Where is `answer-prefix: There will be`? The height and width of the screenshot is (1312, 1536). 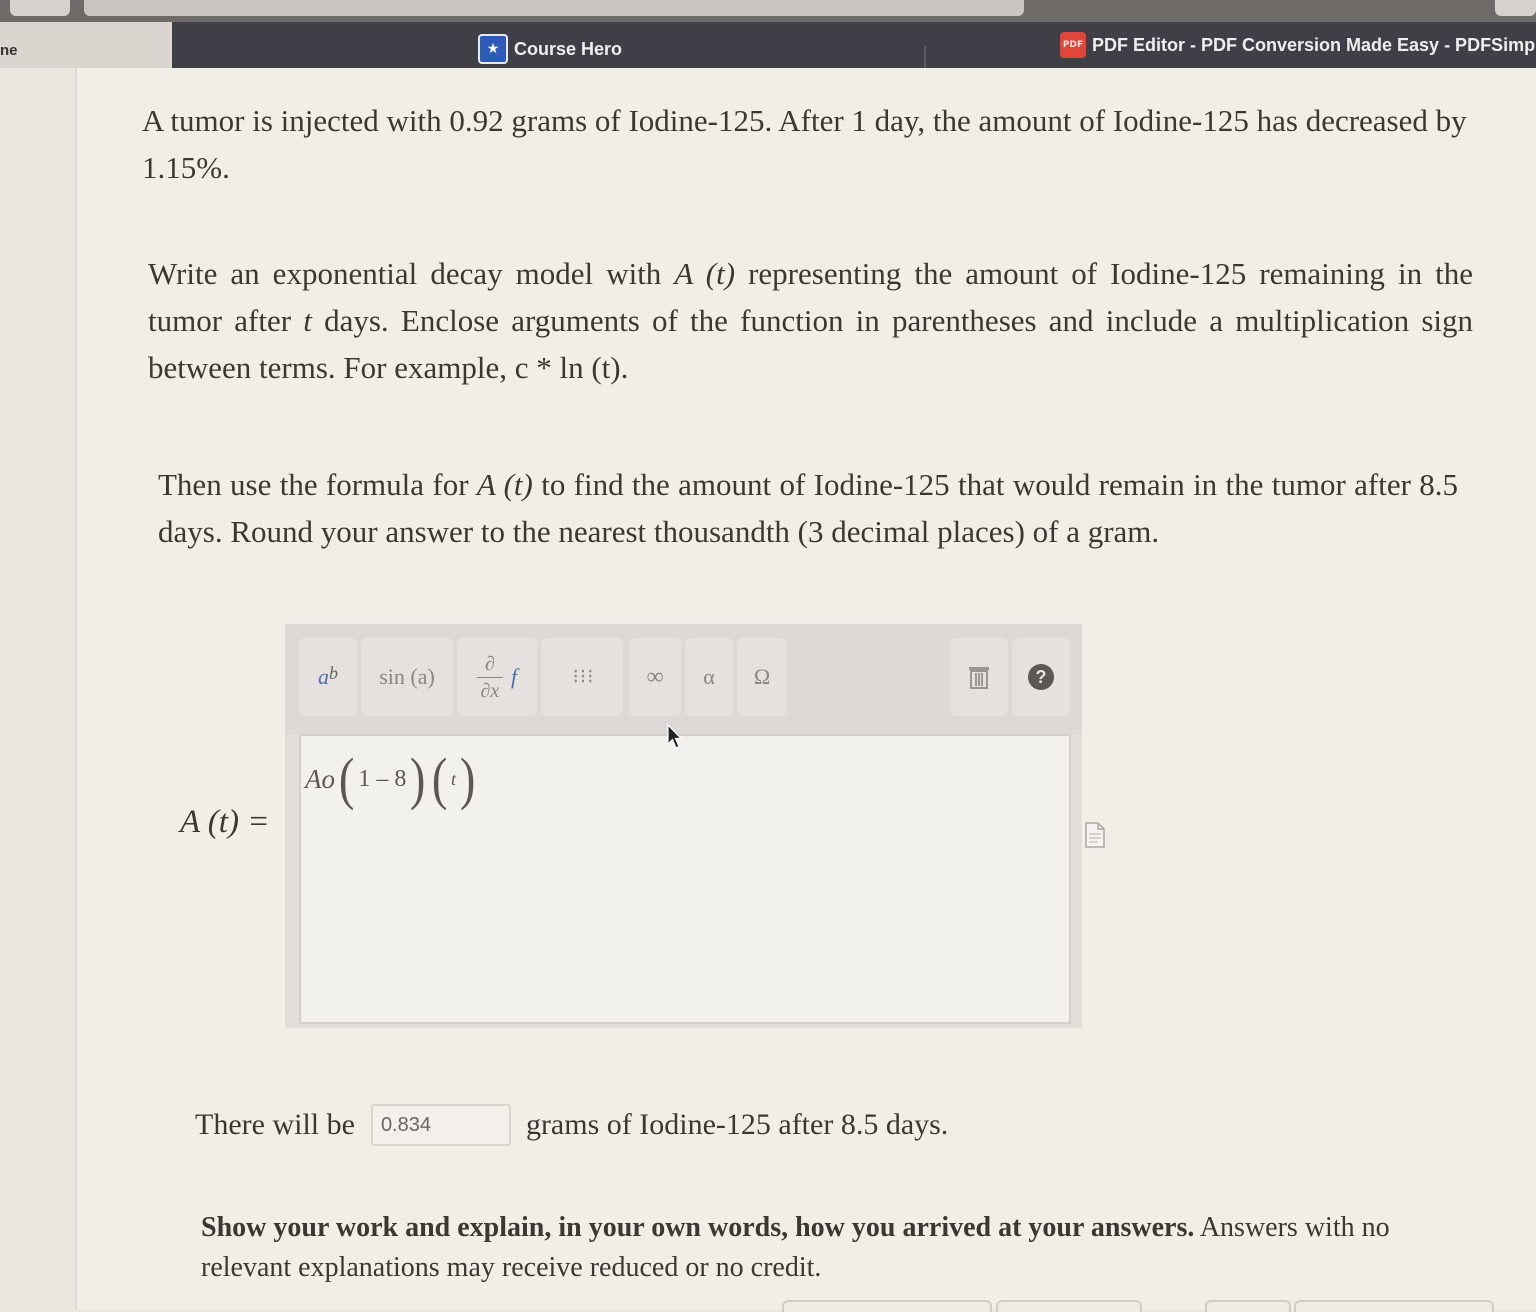 answer-prefix: There will be is located at coordinates (275, 1124).